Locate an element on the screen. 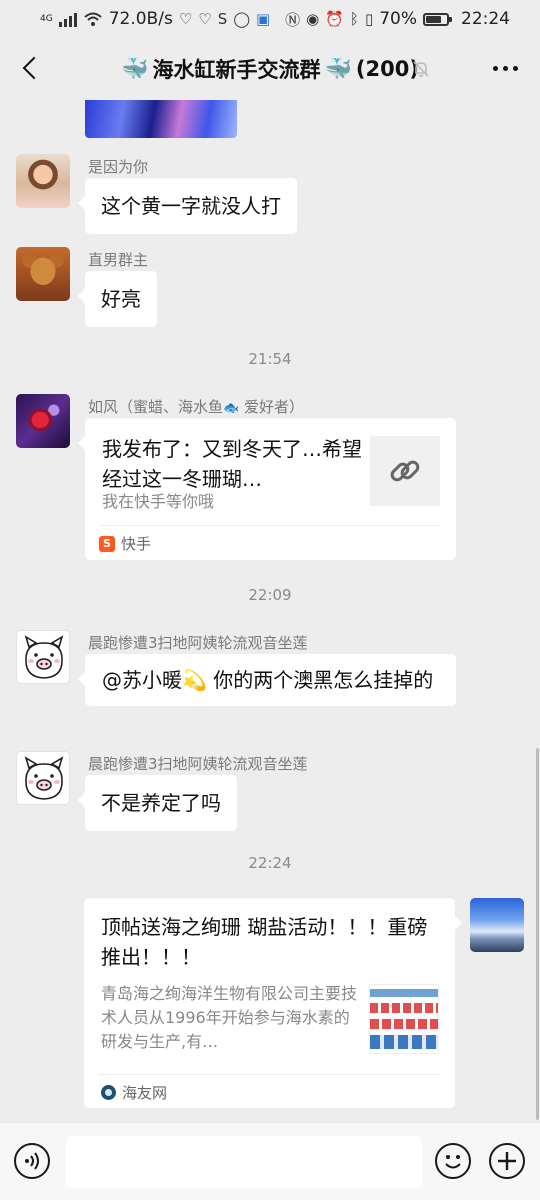  battery-fill is located at coordinates (434, 19).